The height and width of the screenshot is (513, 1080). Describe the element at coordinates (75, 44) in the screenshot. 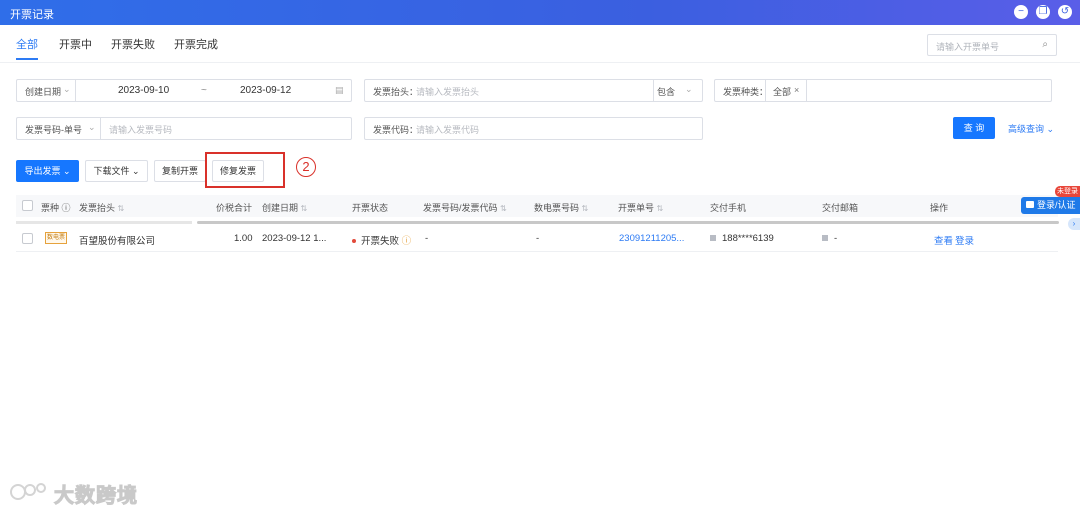

I see `tab-in-progress: 开票中` at that location.